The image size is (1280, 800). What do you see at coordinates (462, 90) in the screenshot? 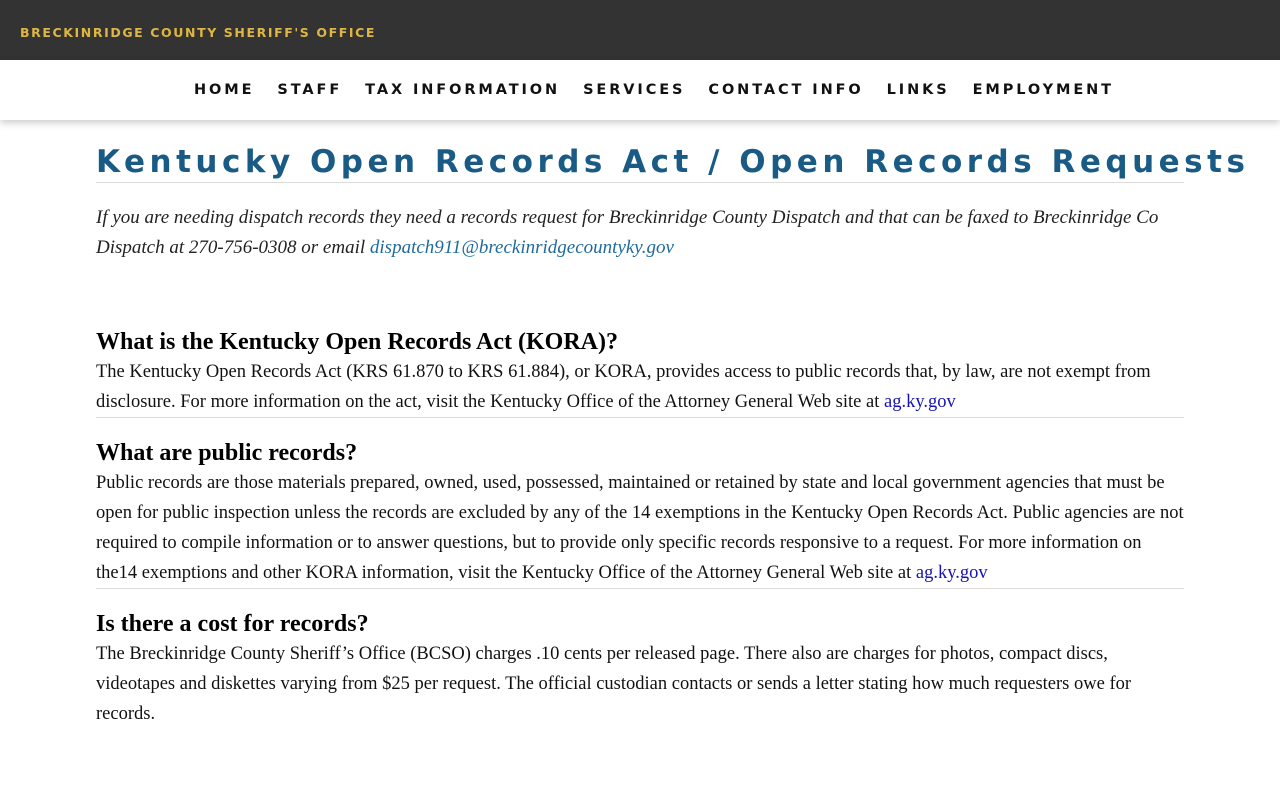
I see `nav-item-tax-information: TAX INFORMATION` at bounding box center [462, 90].